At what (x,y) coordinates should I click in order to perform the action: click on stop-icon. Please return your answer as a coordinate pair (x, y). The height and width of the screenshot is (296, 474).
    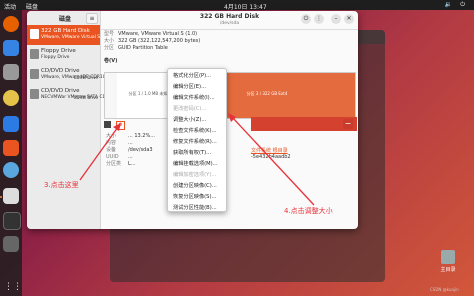
    Looking at the image, I should click on (107, 124).